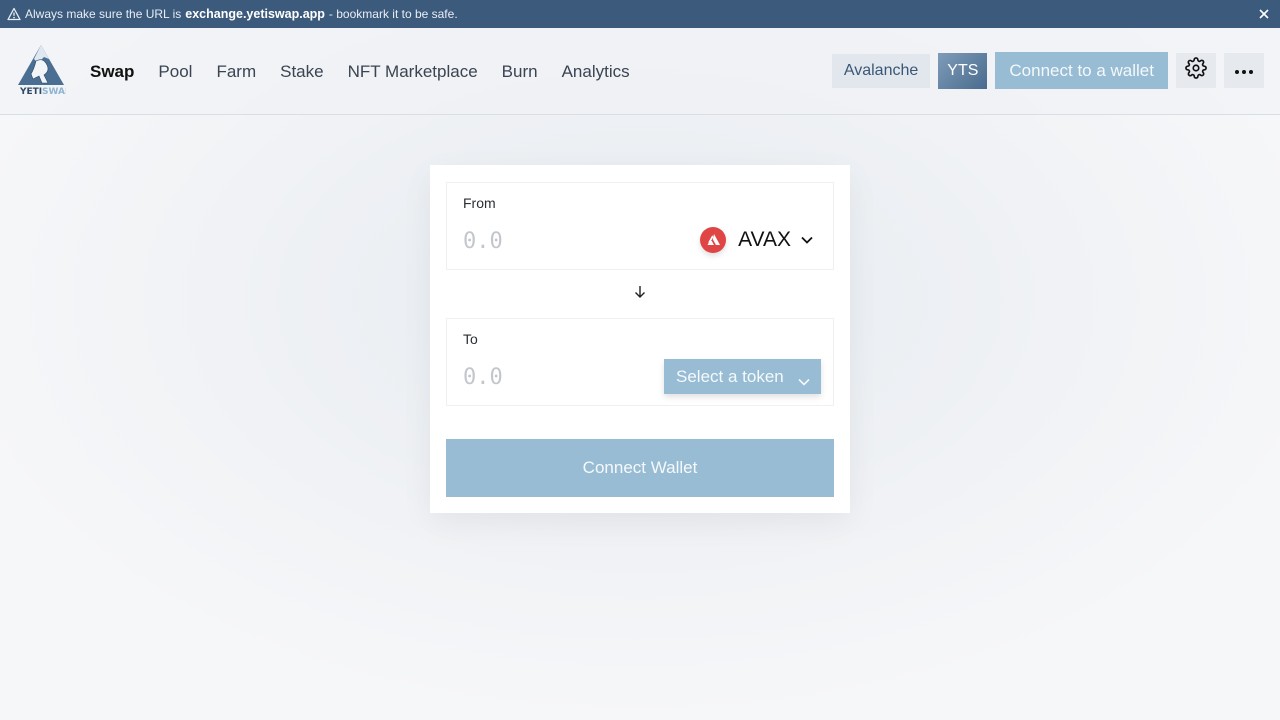 This screenshot has height=720, width=1280. What do you see at coordinates (44, 70) in the screenshot?
I see `yetiswap-logo: YETI SWAP` at bounding box center [44, 70].